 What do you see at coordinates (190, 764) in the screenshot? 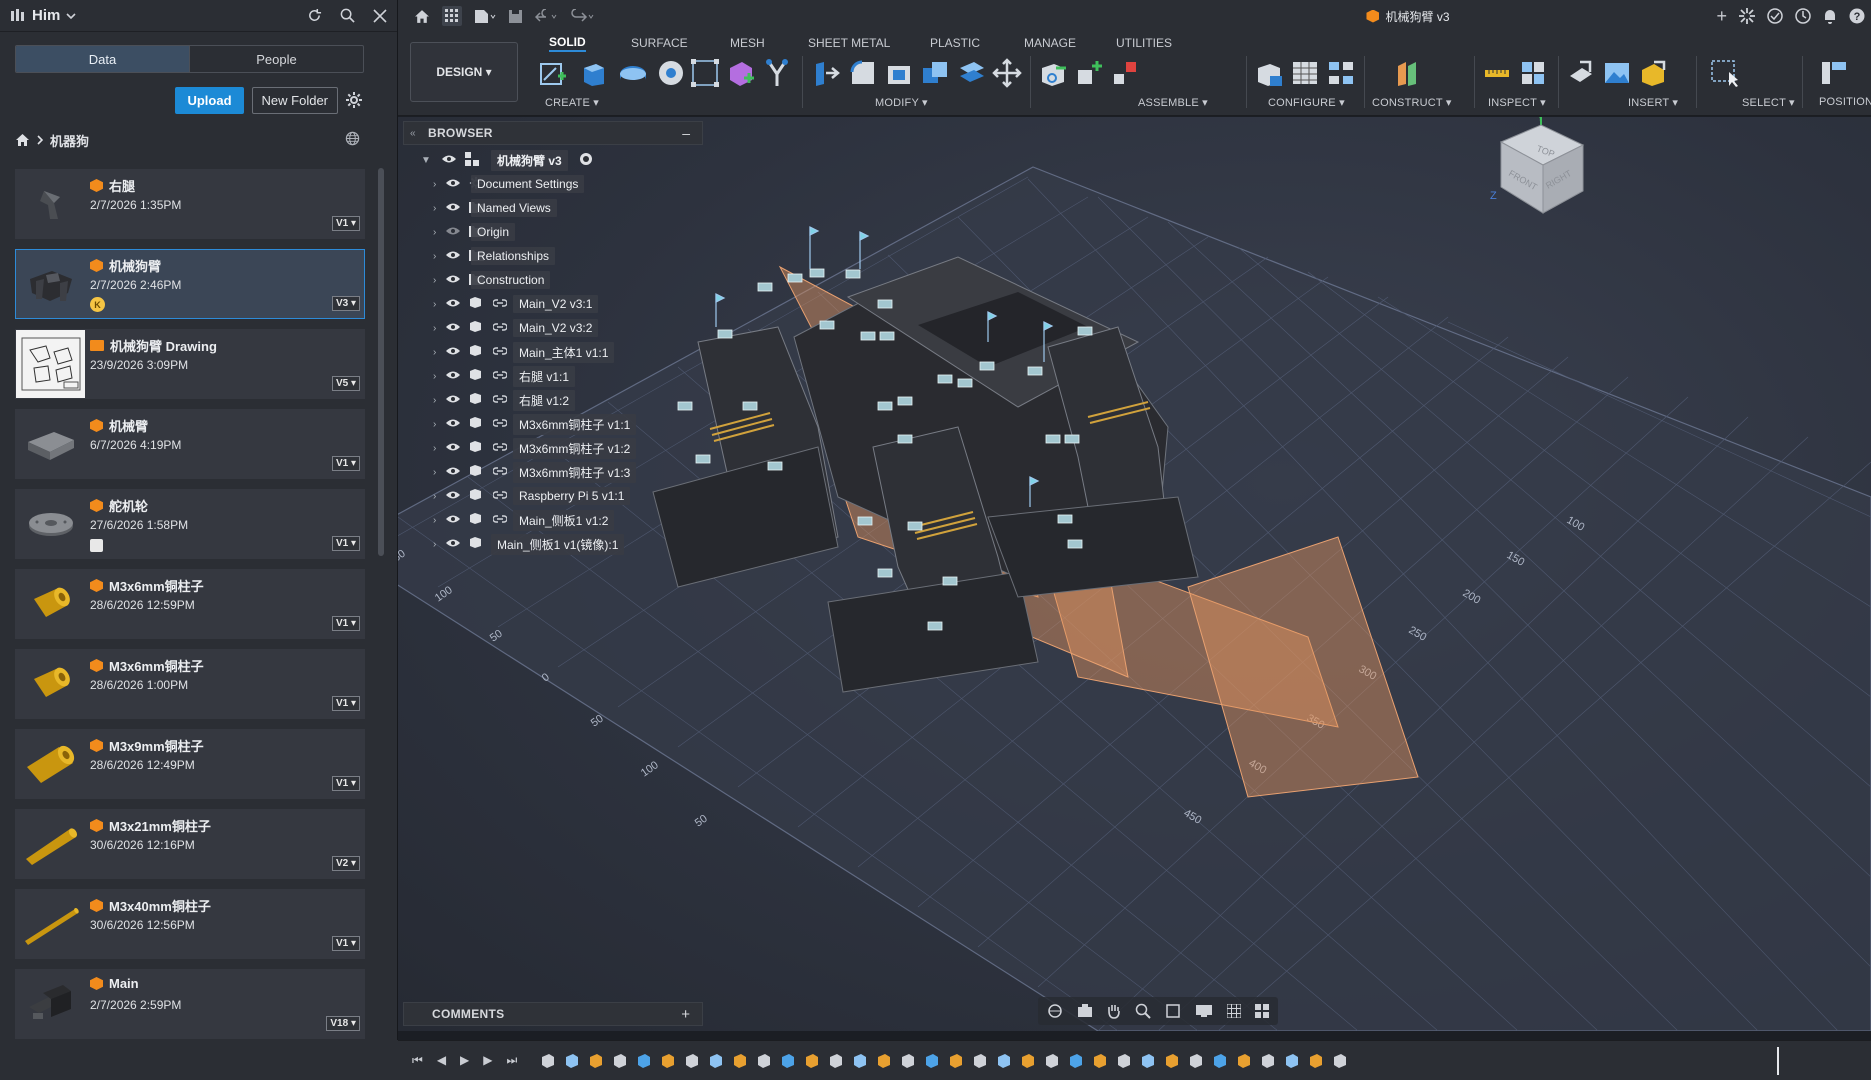
I see `list-item: M3x9mm铜柱子 28/6/2026 12:49PM V1 ▾` at bounding box center [190, 764].